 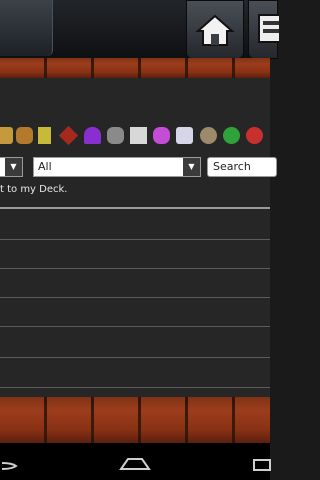 What do you see at coordinates (268, 28) in the screenshot?
I see `deck-icon` at bounding box center [268, 28].